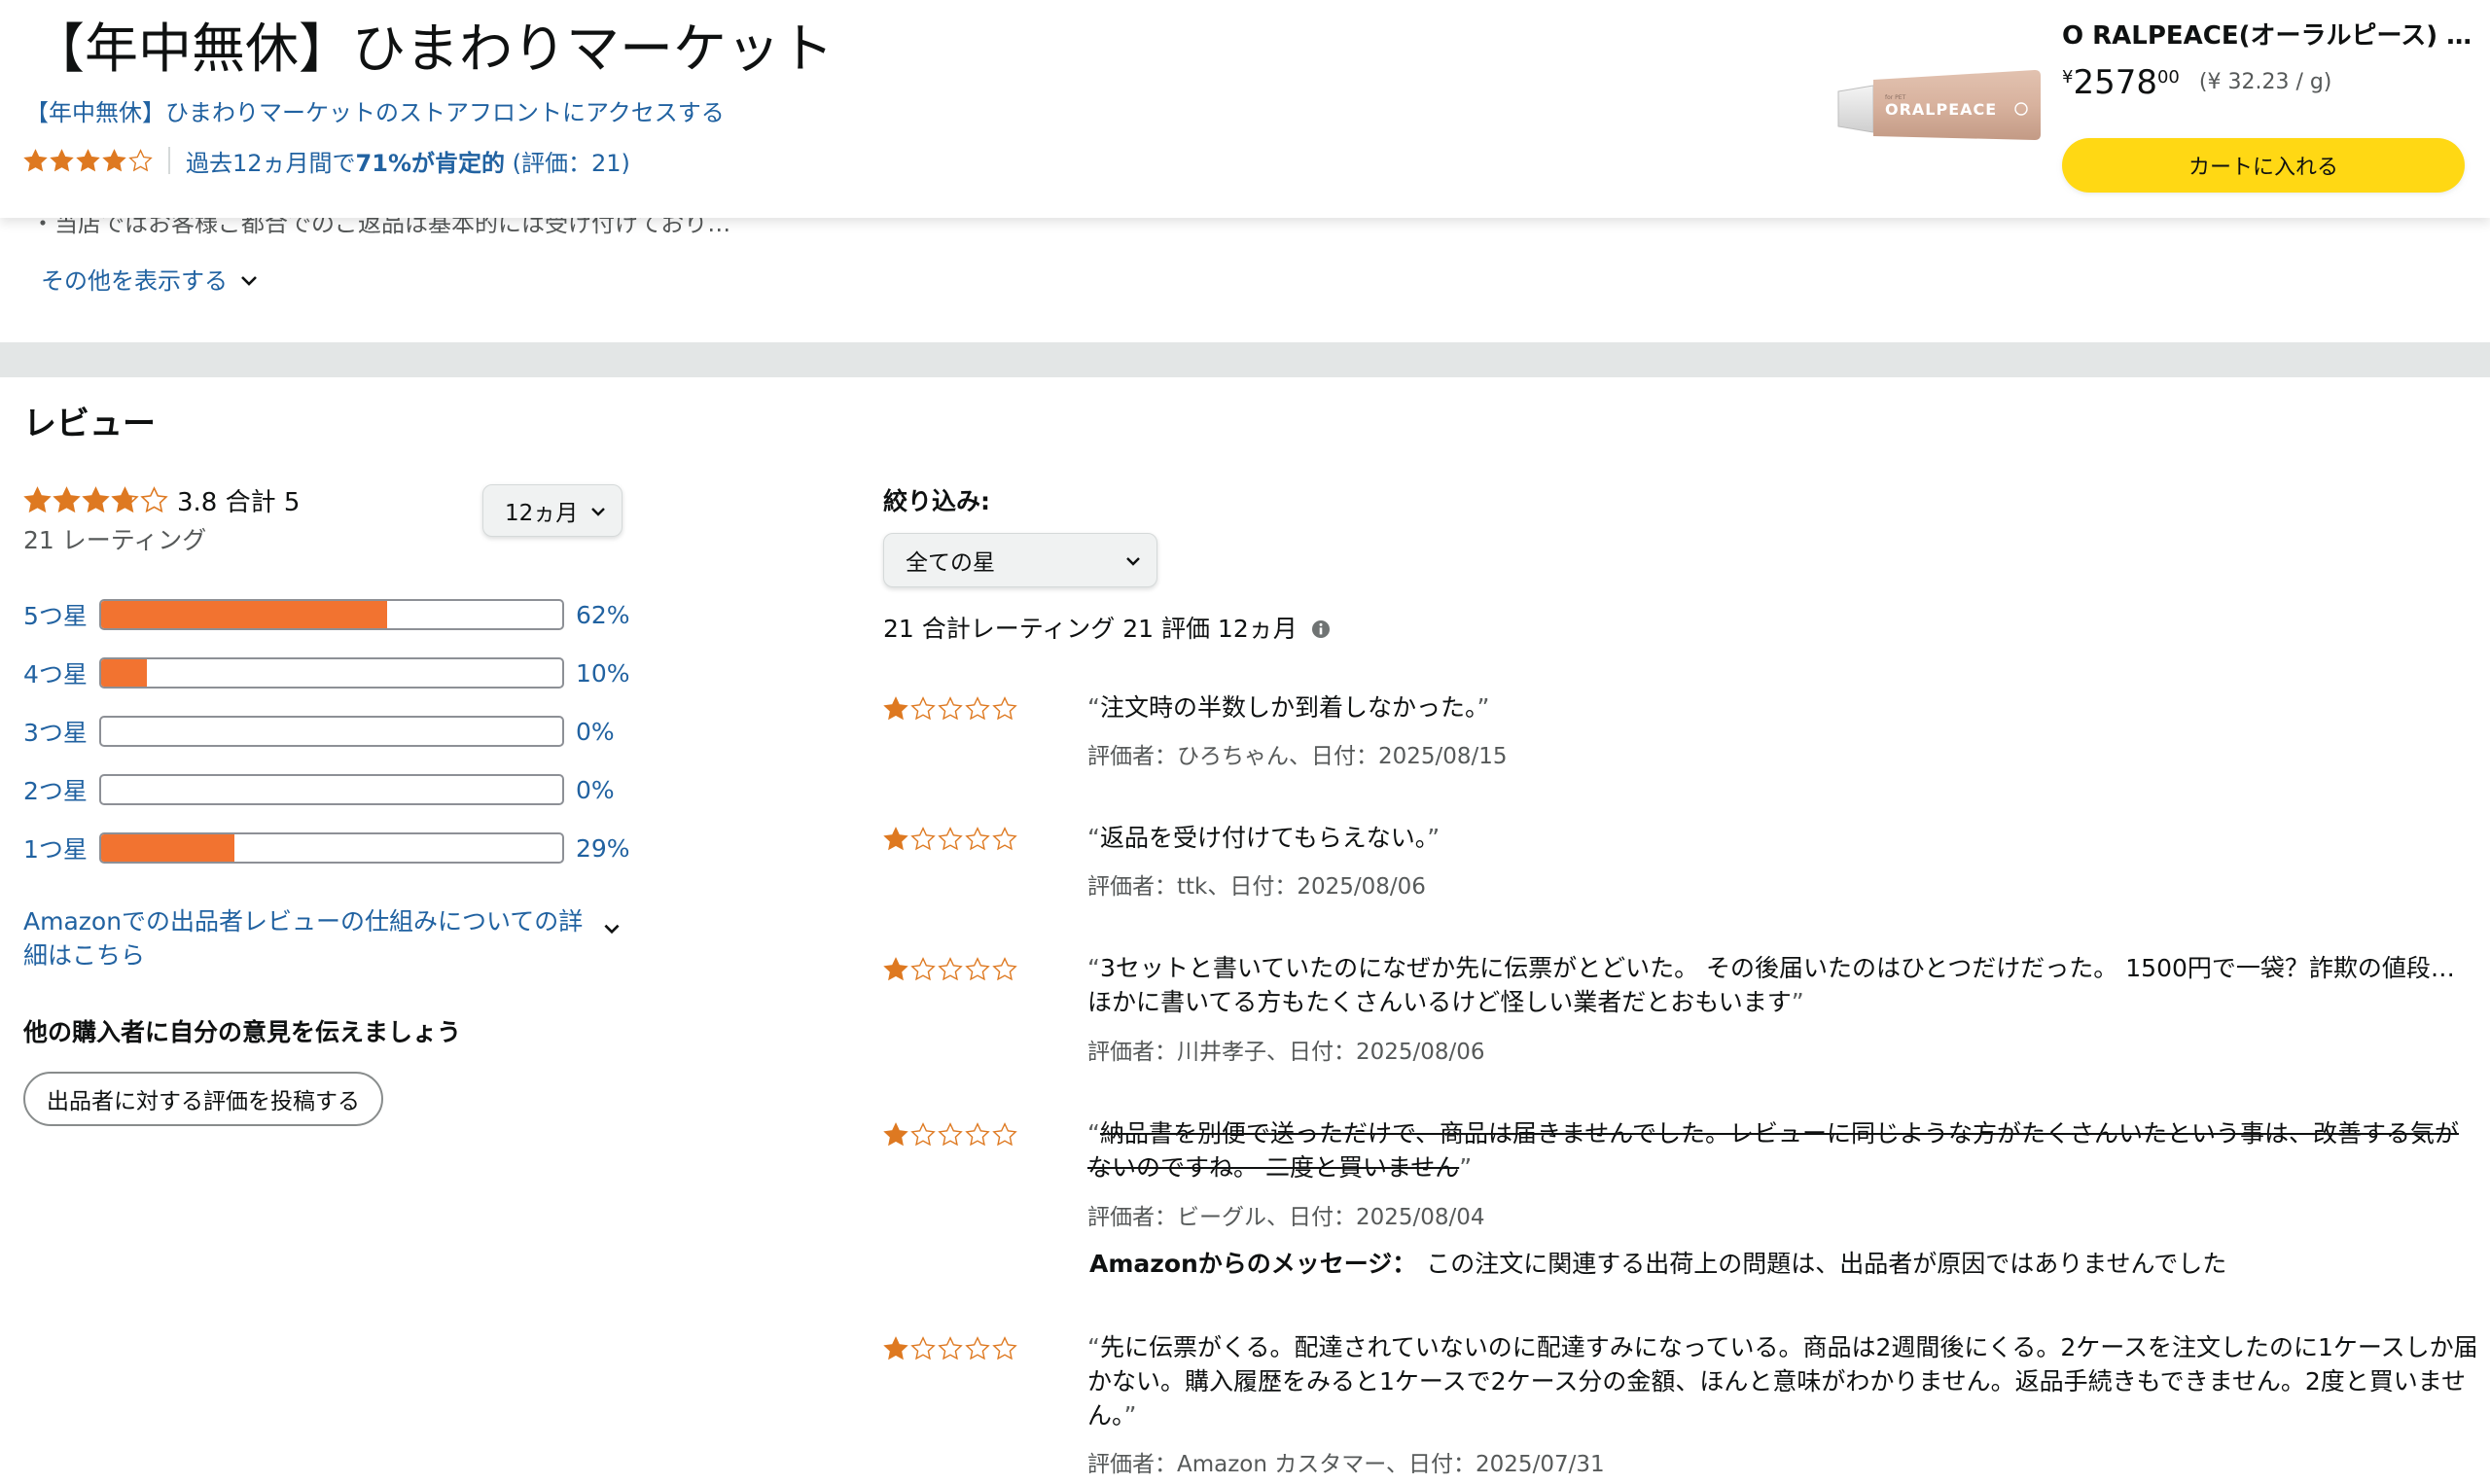 The width and height of the screenshot is (2490, 1484). What do you see at coordinates (1321, 629) in the screenshot?
I see `info-icon` at bounding box center [1321, 629].